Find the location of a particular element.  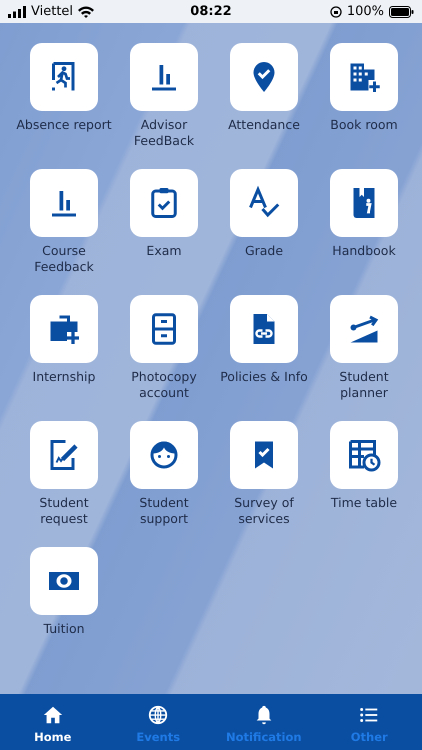

app-label: Survey of services is located at coordinates (264, 511).